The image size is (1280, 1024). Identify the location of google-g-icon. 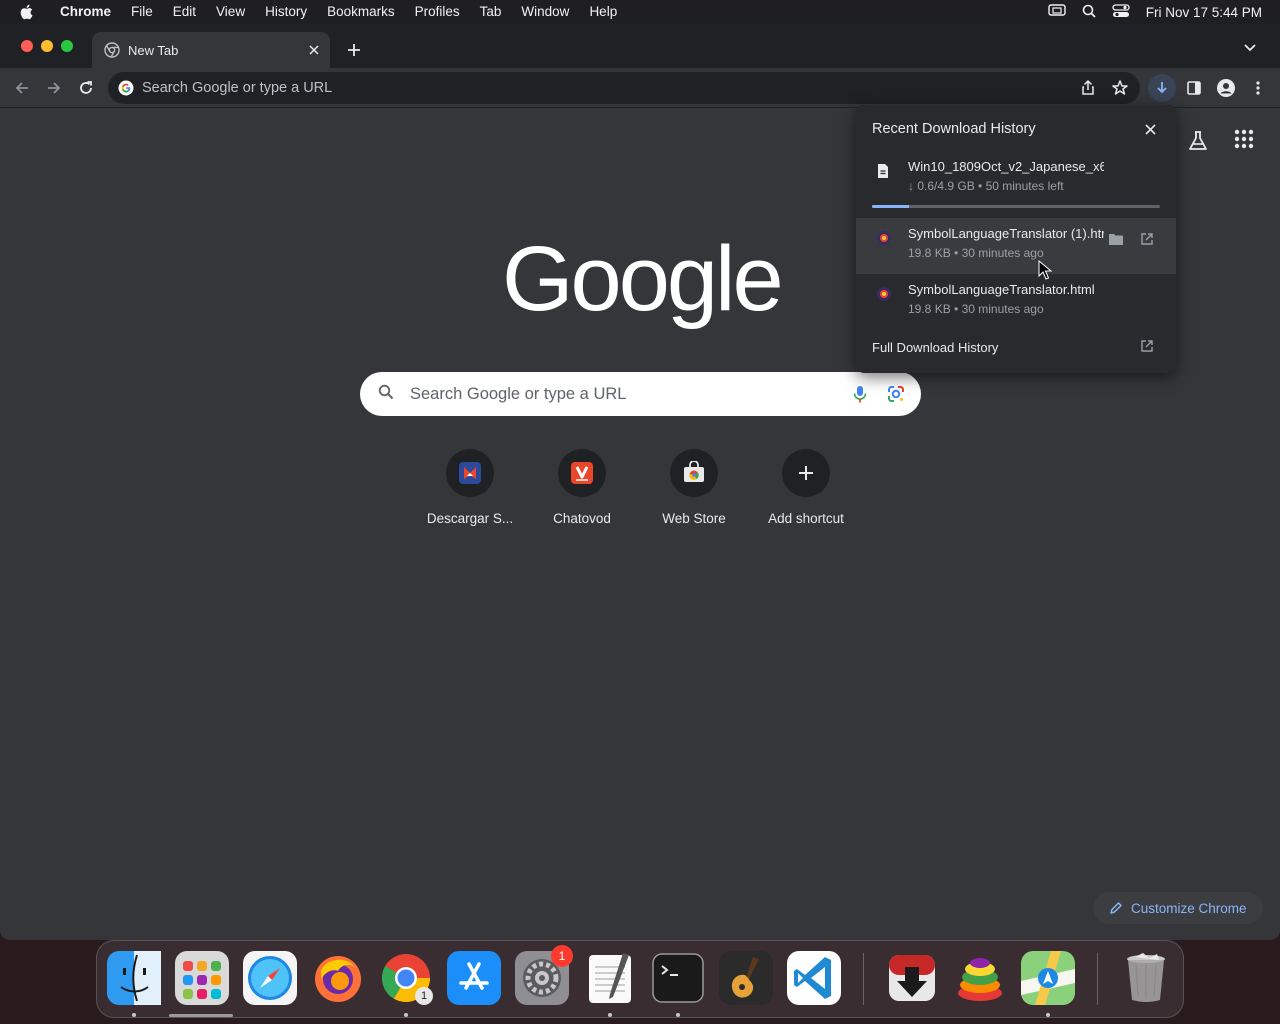
(126, 88).